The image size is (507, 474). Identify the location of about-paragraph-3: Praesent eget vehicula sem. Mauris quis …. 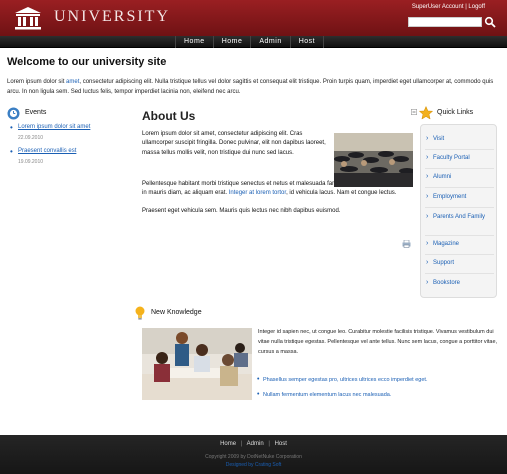
(241, 210).